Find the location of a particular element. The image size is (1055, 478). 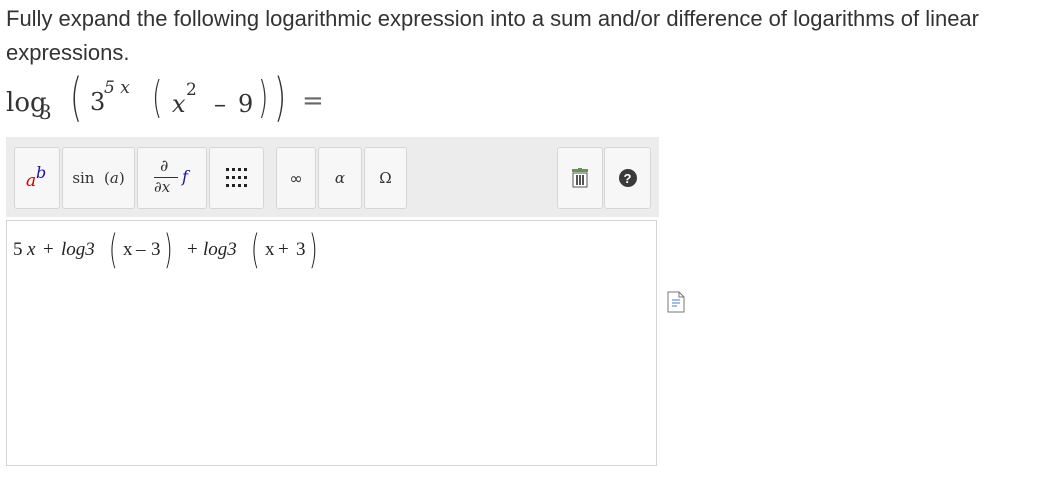

alpha-button: α is located at coordinates (340, 178).